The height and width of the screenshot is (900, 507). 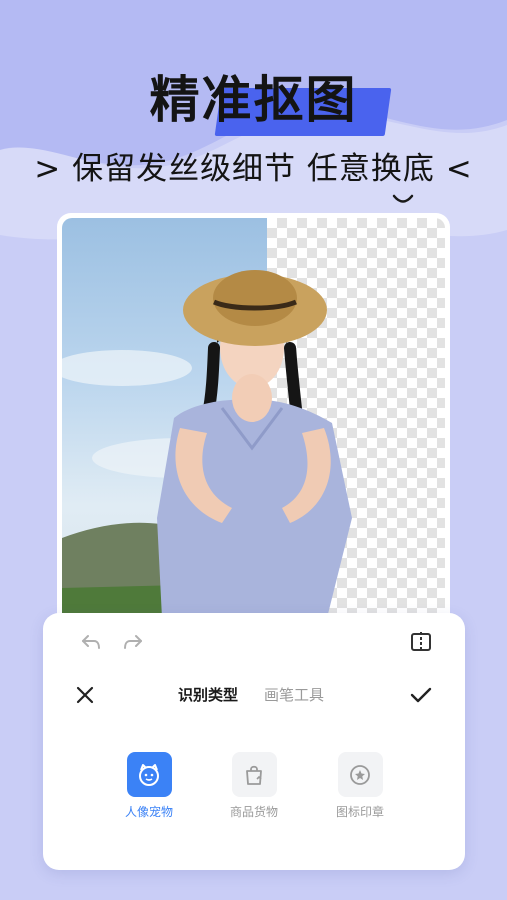 I want to click on pet-face-icon, so click(x=149, y=774).